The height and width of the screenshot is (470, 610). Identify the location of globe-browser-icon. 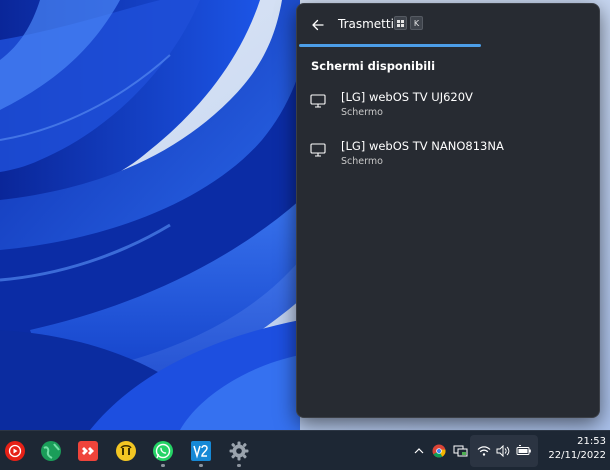
(51, 451).